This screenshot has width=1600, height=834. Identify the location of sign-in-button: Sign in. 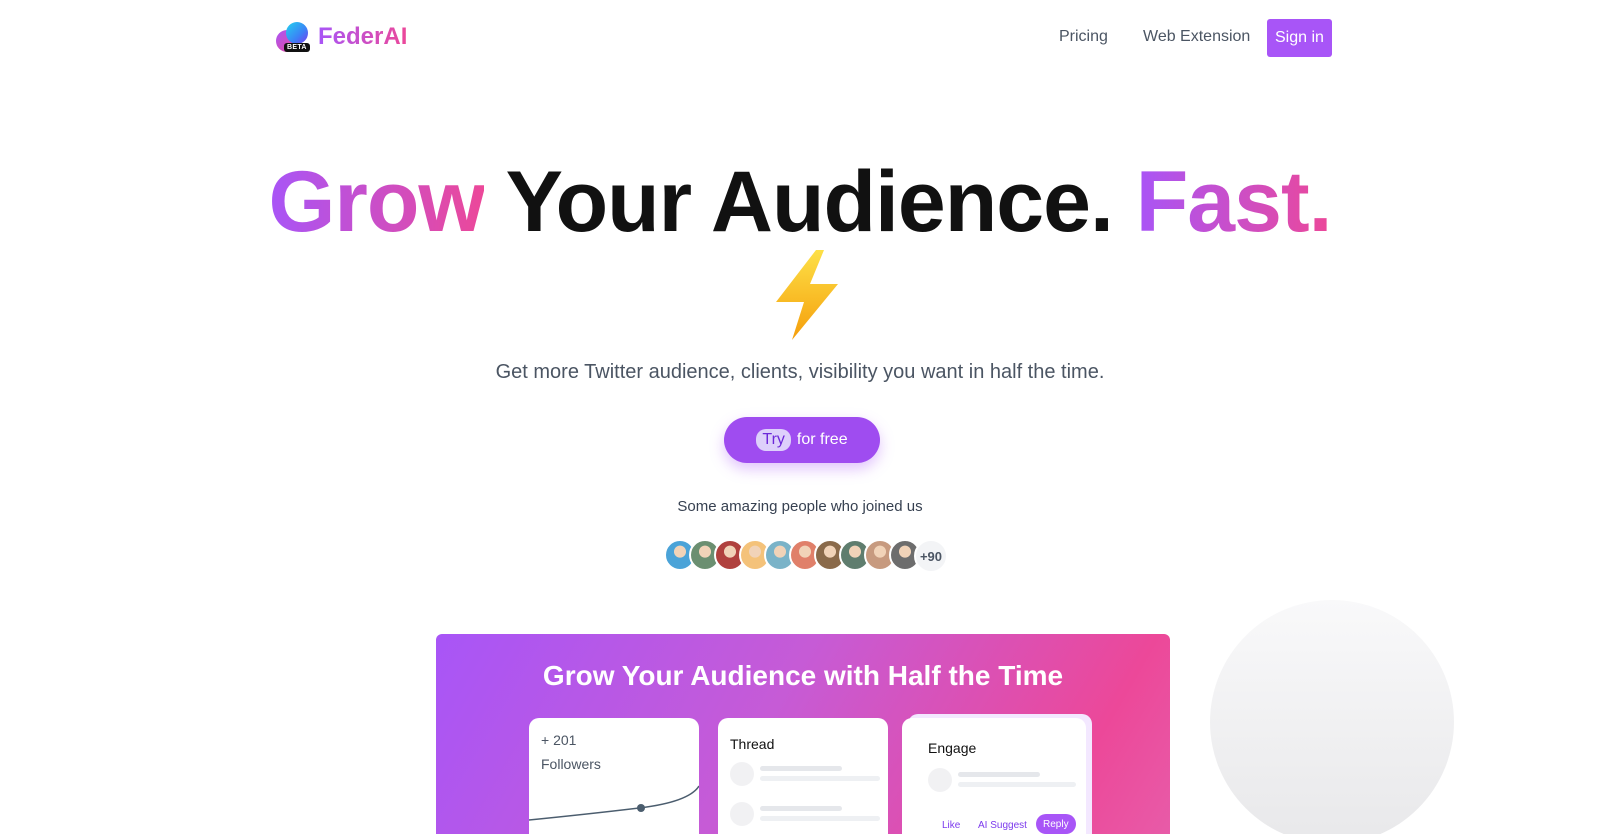
(1299, 38).